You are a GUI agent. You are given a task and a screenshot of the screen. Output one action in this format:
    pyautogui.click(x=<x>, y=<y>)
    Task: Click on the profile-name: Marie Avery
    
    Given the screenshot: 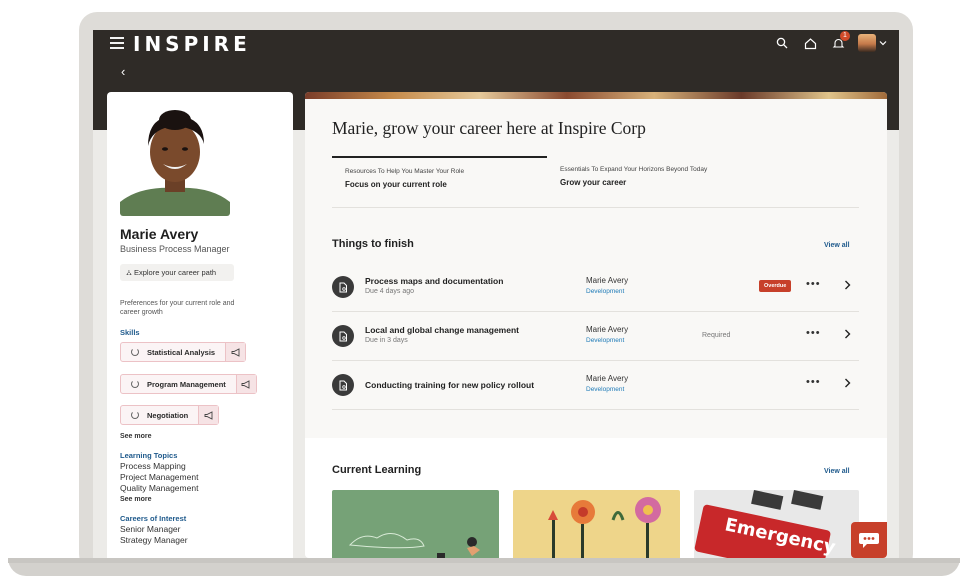 What is the action you would take?
    pyautogui.click(x=159, y=234)
    